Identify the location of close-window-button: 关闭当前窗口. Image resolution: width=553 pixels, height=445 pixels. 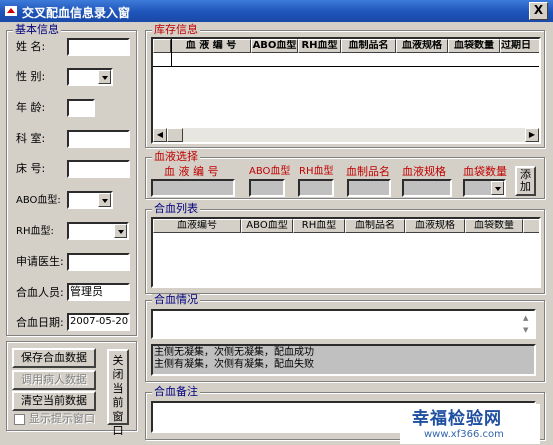
(118, 393).